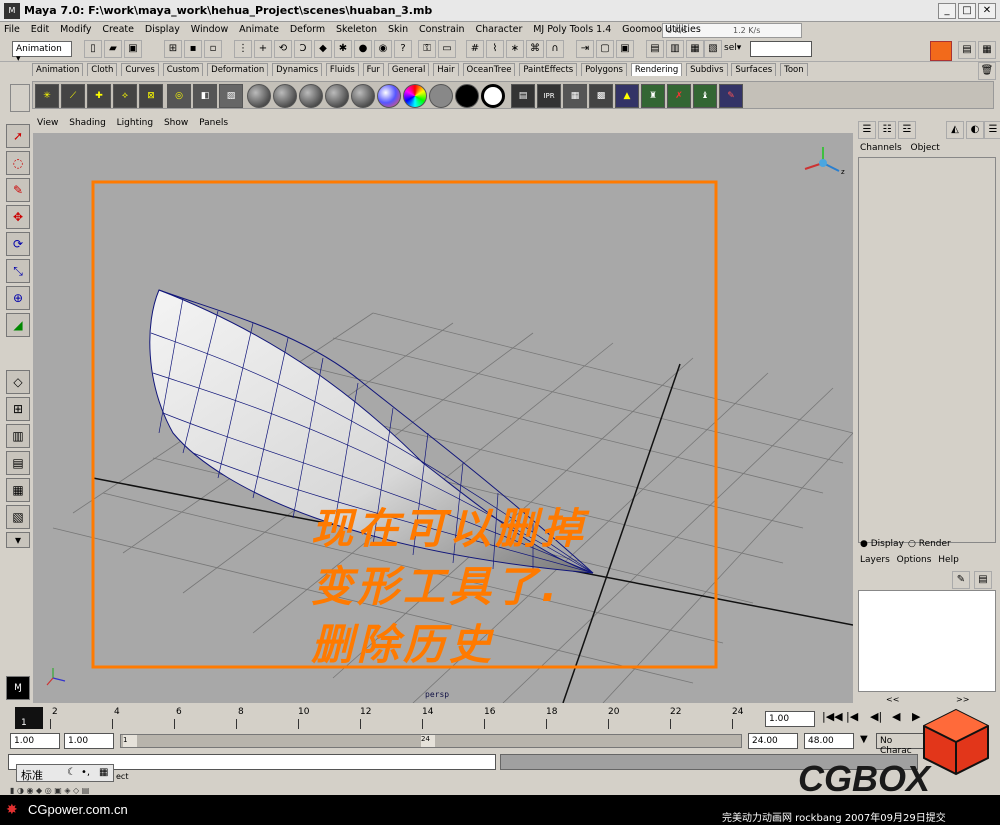 This screenshot has width=1000, height=825. Describe the element at coordinates (113, 49) in the screenshot. I see `open-scene-icon: ▰` at that location.